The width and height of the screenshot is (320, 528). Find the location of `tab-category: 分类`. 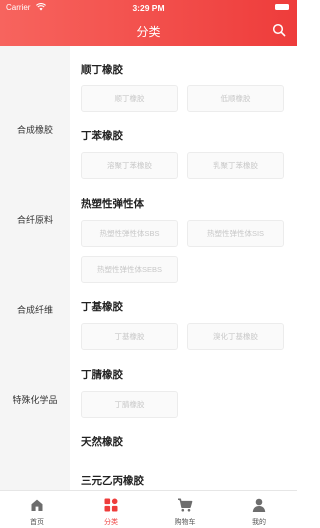

tab-category: 分类 is located at coordinates (111, 509).